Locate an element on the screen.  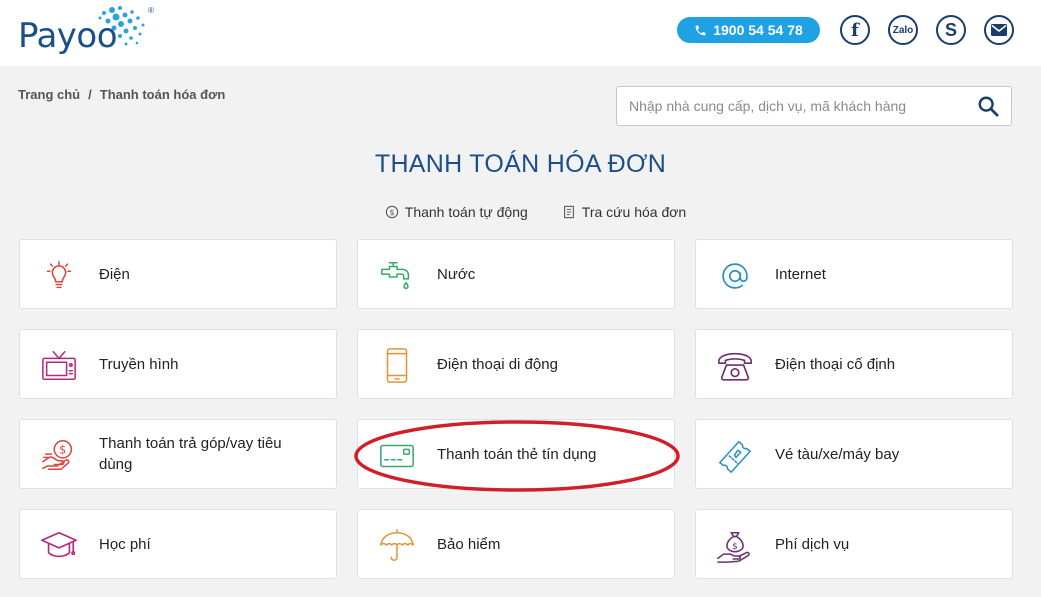
service-card-tv: Truyền hình is located at coordinates (178, 364).